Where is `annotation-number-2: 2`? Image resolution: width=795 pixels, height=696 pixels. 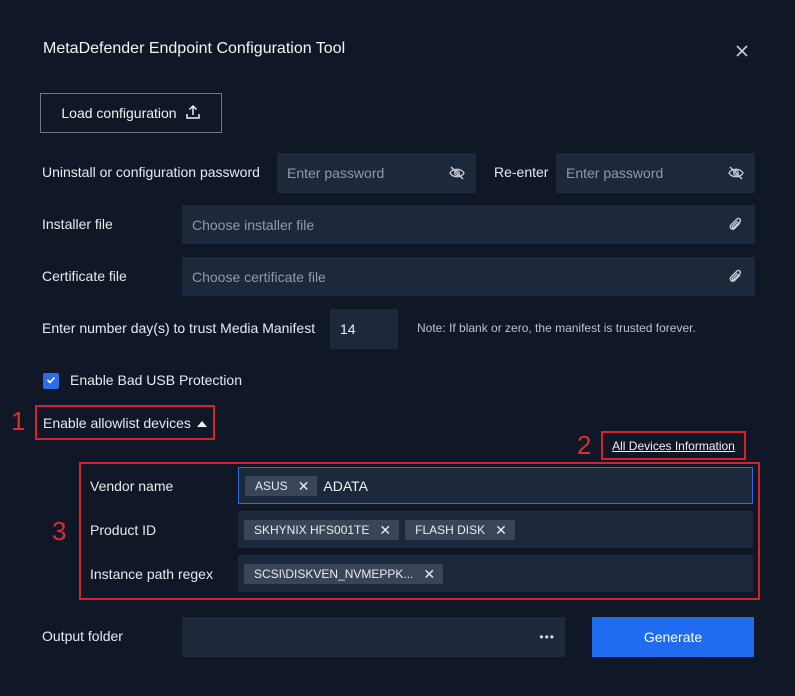
annotation-number-2: 2 is located at coordinates (584, 445).